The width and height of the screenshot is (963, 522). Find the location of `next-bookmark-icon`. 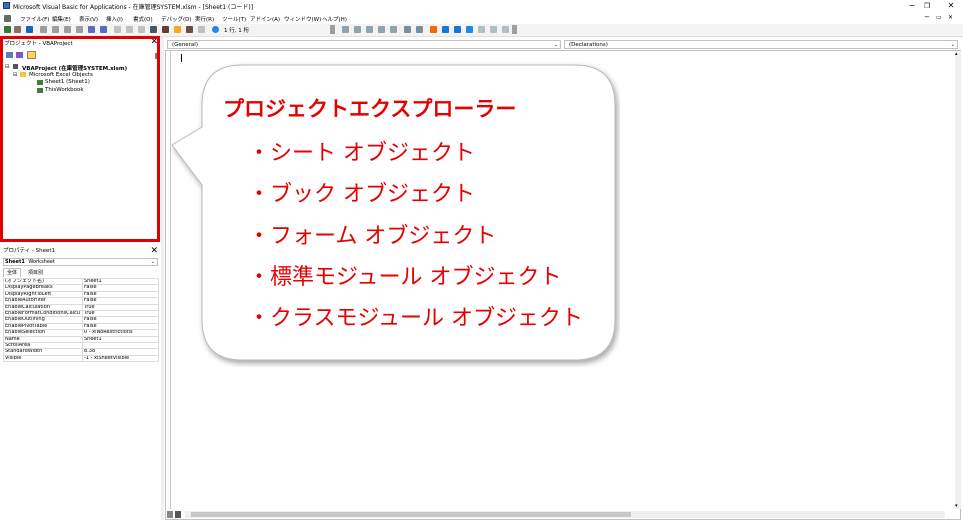

next-bookmark-icon is located at coordinates (481, 29).